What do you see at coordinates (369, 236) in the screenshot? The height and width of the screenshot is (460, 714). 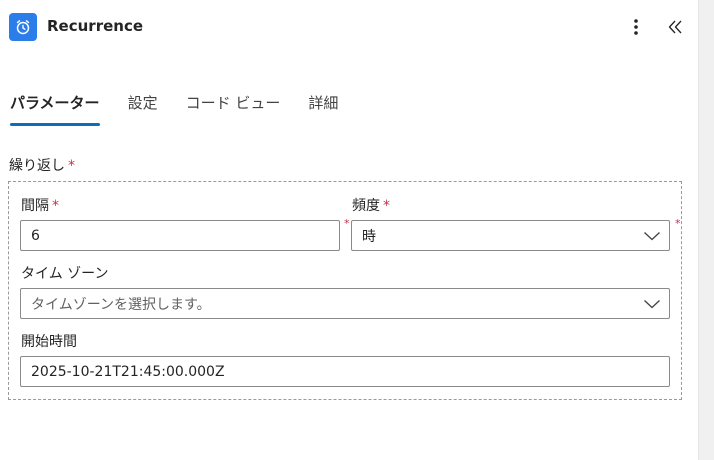 I see `frequency-value: 時` at bounding box center [369, 236].